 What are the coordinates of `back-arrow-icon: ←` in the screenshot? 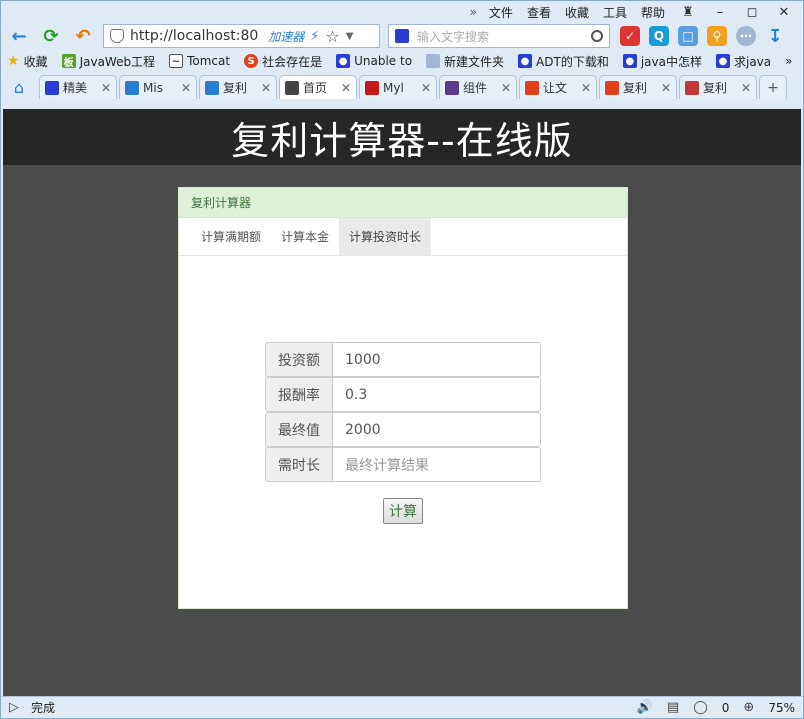 It's located at (19, 36).